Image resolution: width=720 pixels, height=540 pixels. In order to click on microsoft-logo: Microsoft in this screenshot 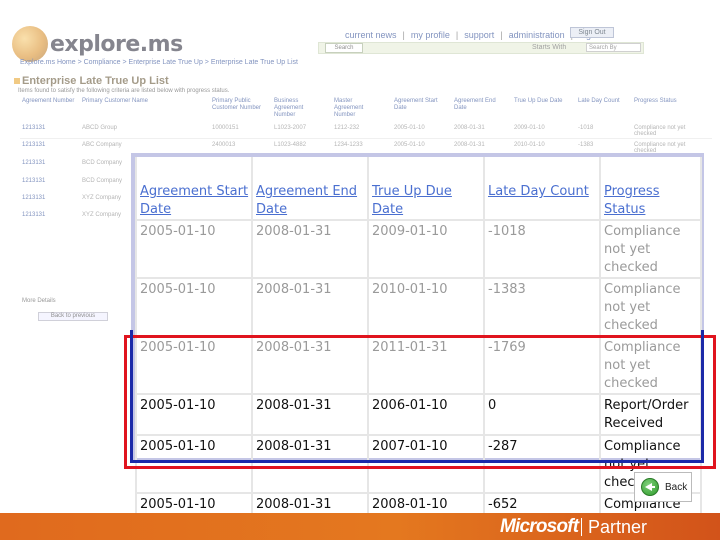, I will do `click(539, 526)`.